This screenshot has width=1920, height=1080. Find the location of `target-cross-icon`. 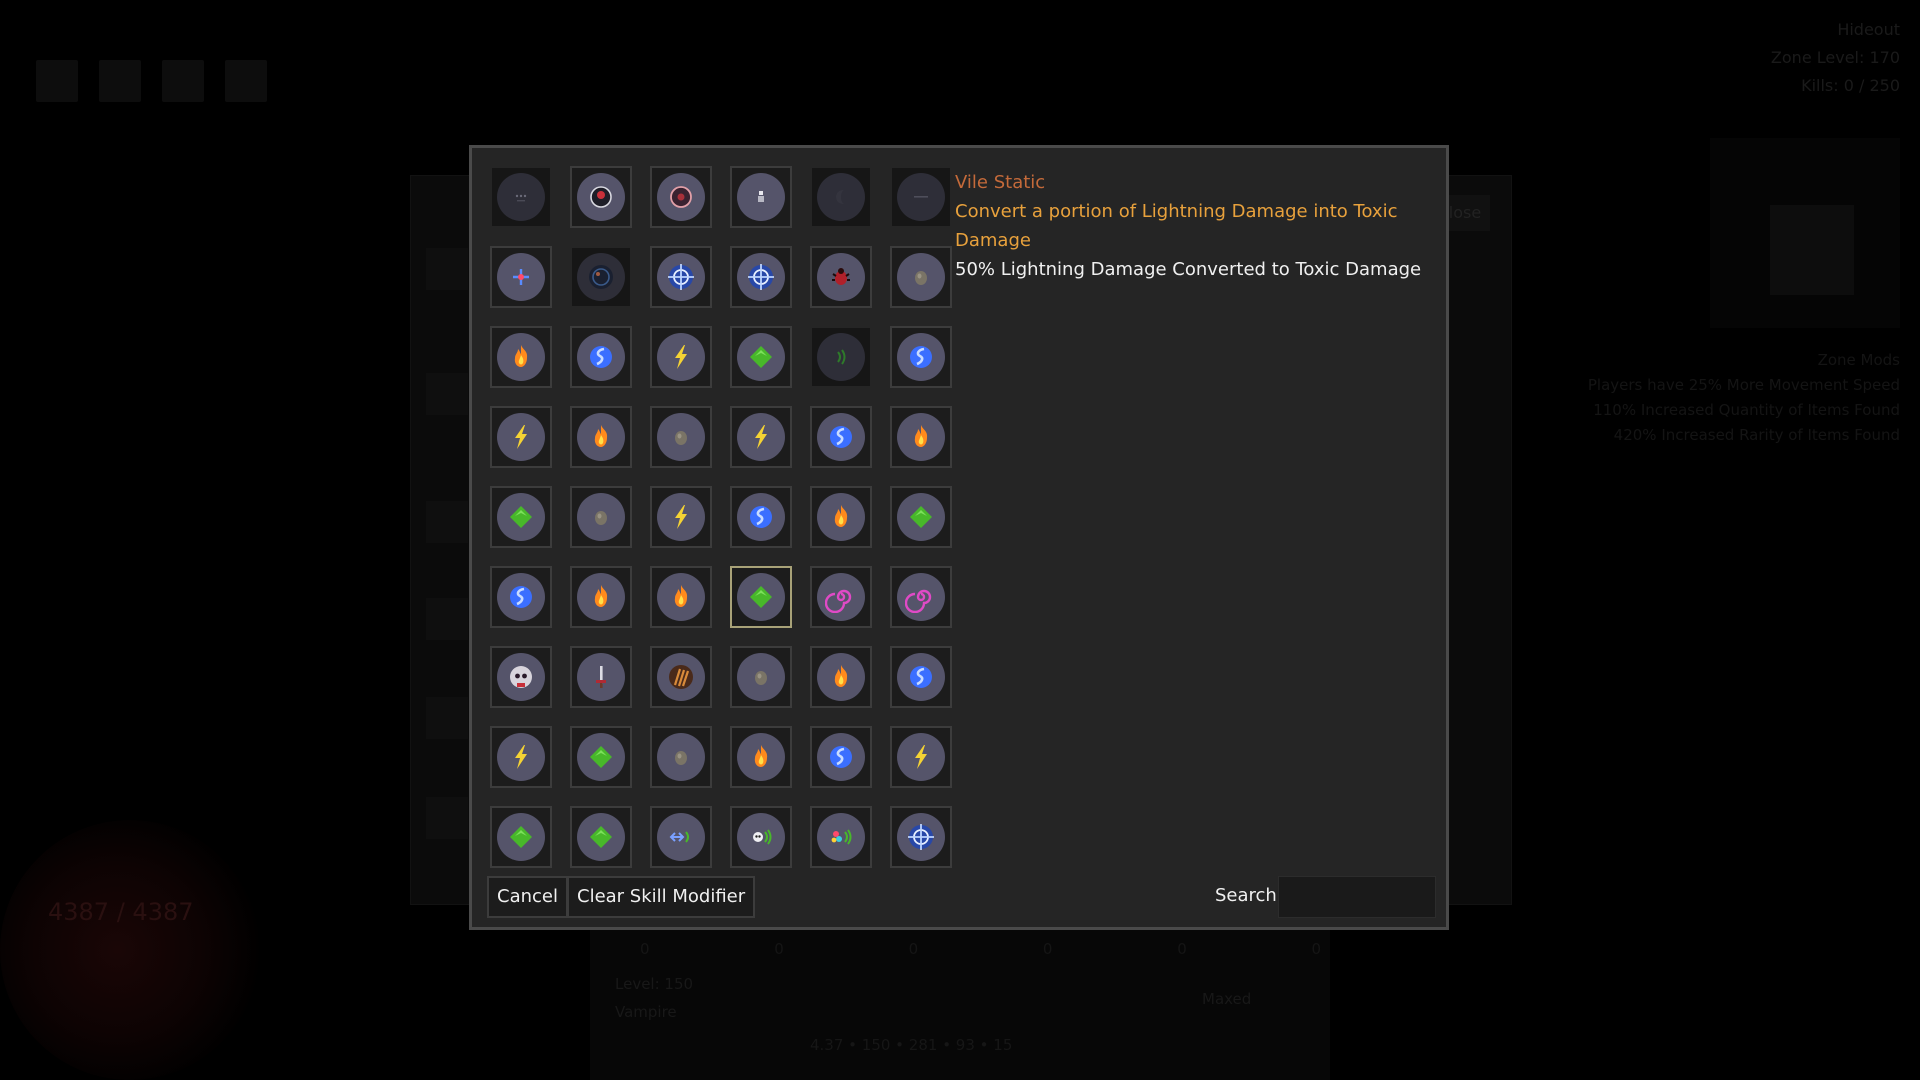

target-cross-icon is located at coordinates (521, 277).